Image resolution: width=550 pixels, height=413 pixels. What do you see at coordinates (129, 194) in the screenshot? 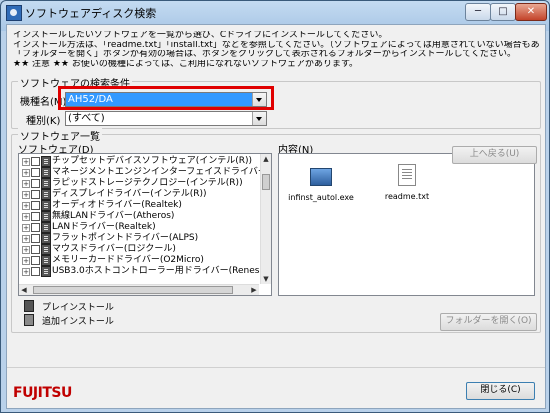
I see `tree-item-label: ディスプレイドライバー(インテル(R))` at bounding box center [129, 194].